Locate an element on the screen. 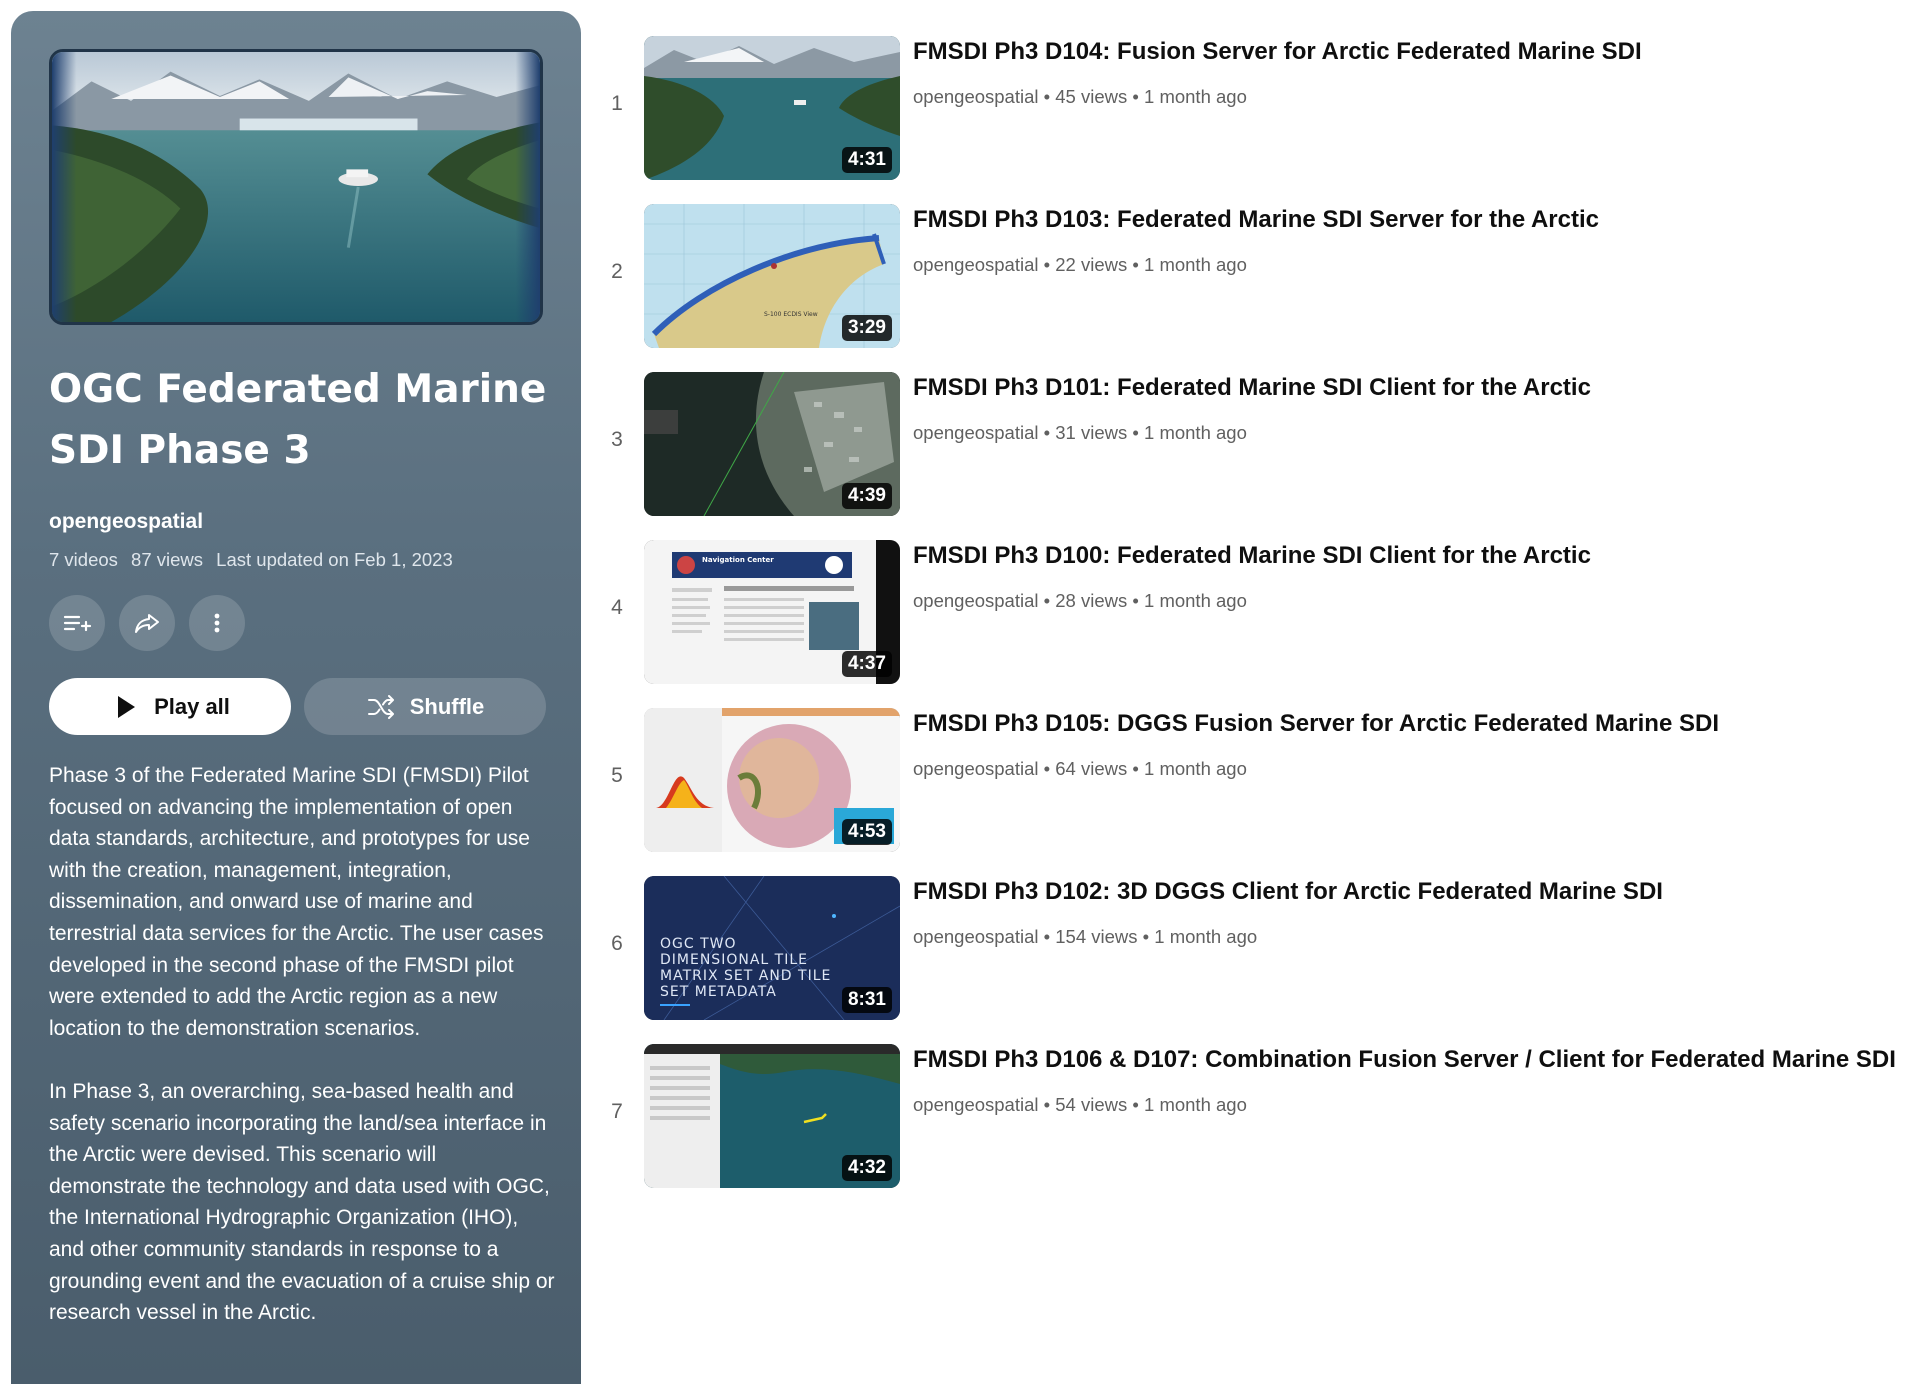  video-meta: opengeospatial • 22 views • 1 month ago is located at coordinates (1080, 264).